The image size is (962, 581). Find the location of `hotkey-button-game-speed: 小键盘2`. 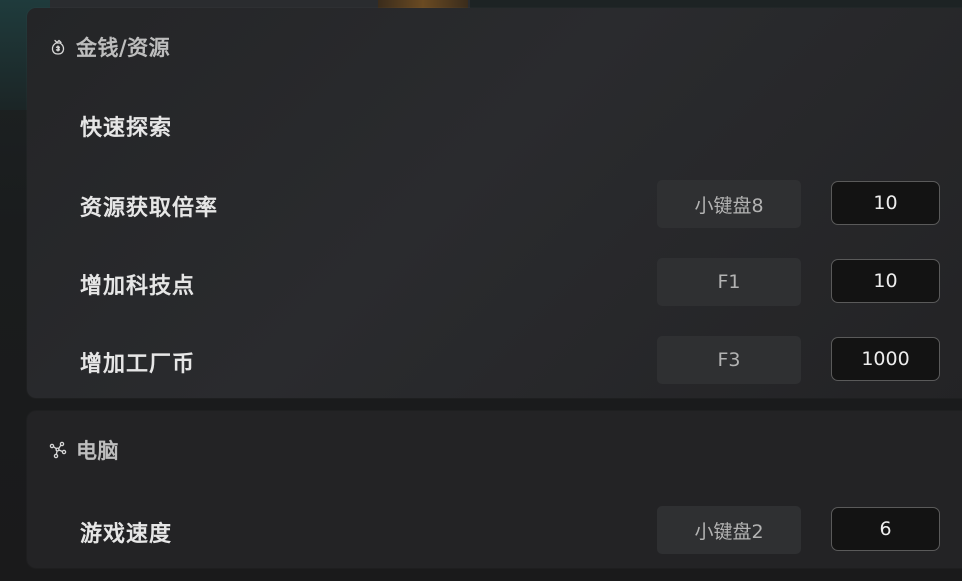

hotkey-button-game-speed: 小键盘2 is located at coordinates (729, 530).